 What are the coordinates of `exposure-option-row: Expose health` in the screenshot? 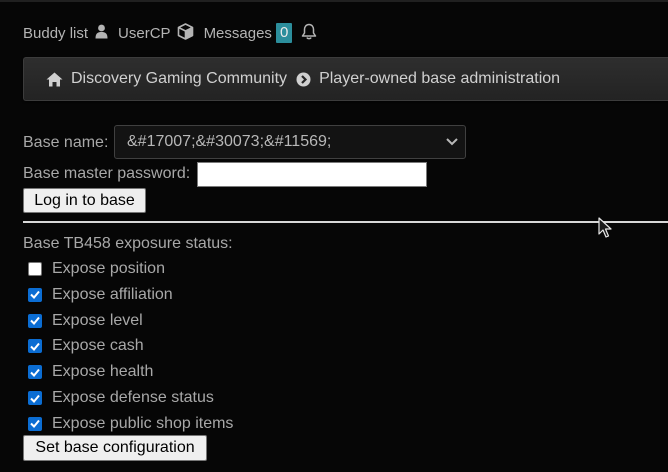 It's located at (90, 372).